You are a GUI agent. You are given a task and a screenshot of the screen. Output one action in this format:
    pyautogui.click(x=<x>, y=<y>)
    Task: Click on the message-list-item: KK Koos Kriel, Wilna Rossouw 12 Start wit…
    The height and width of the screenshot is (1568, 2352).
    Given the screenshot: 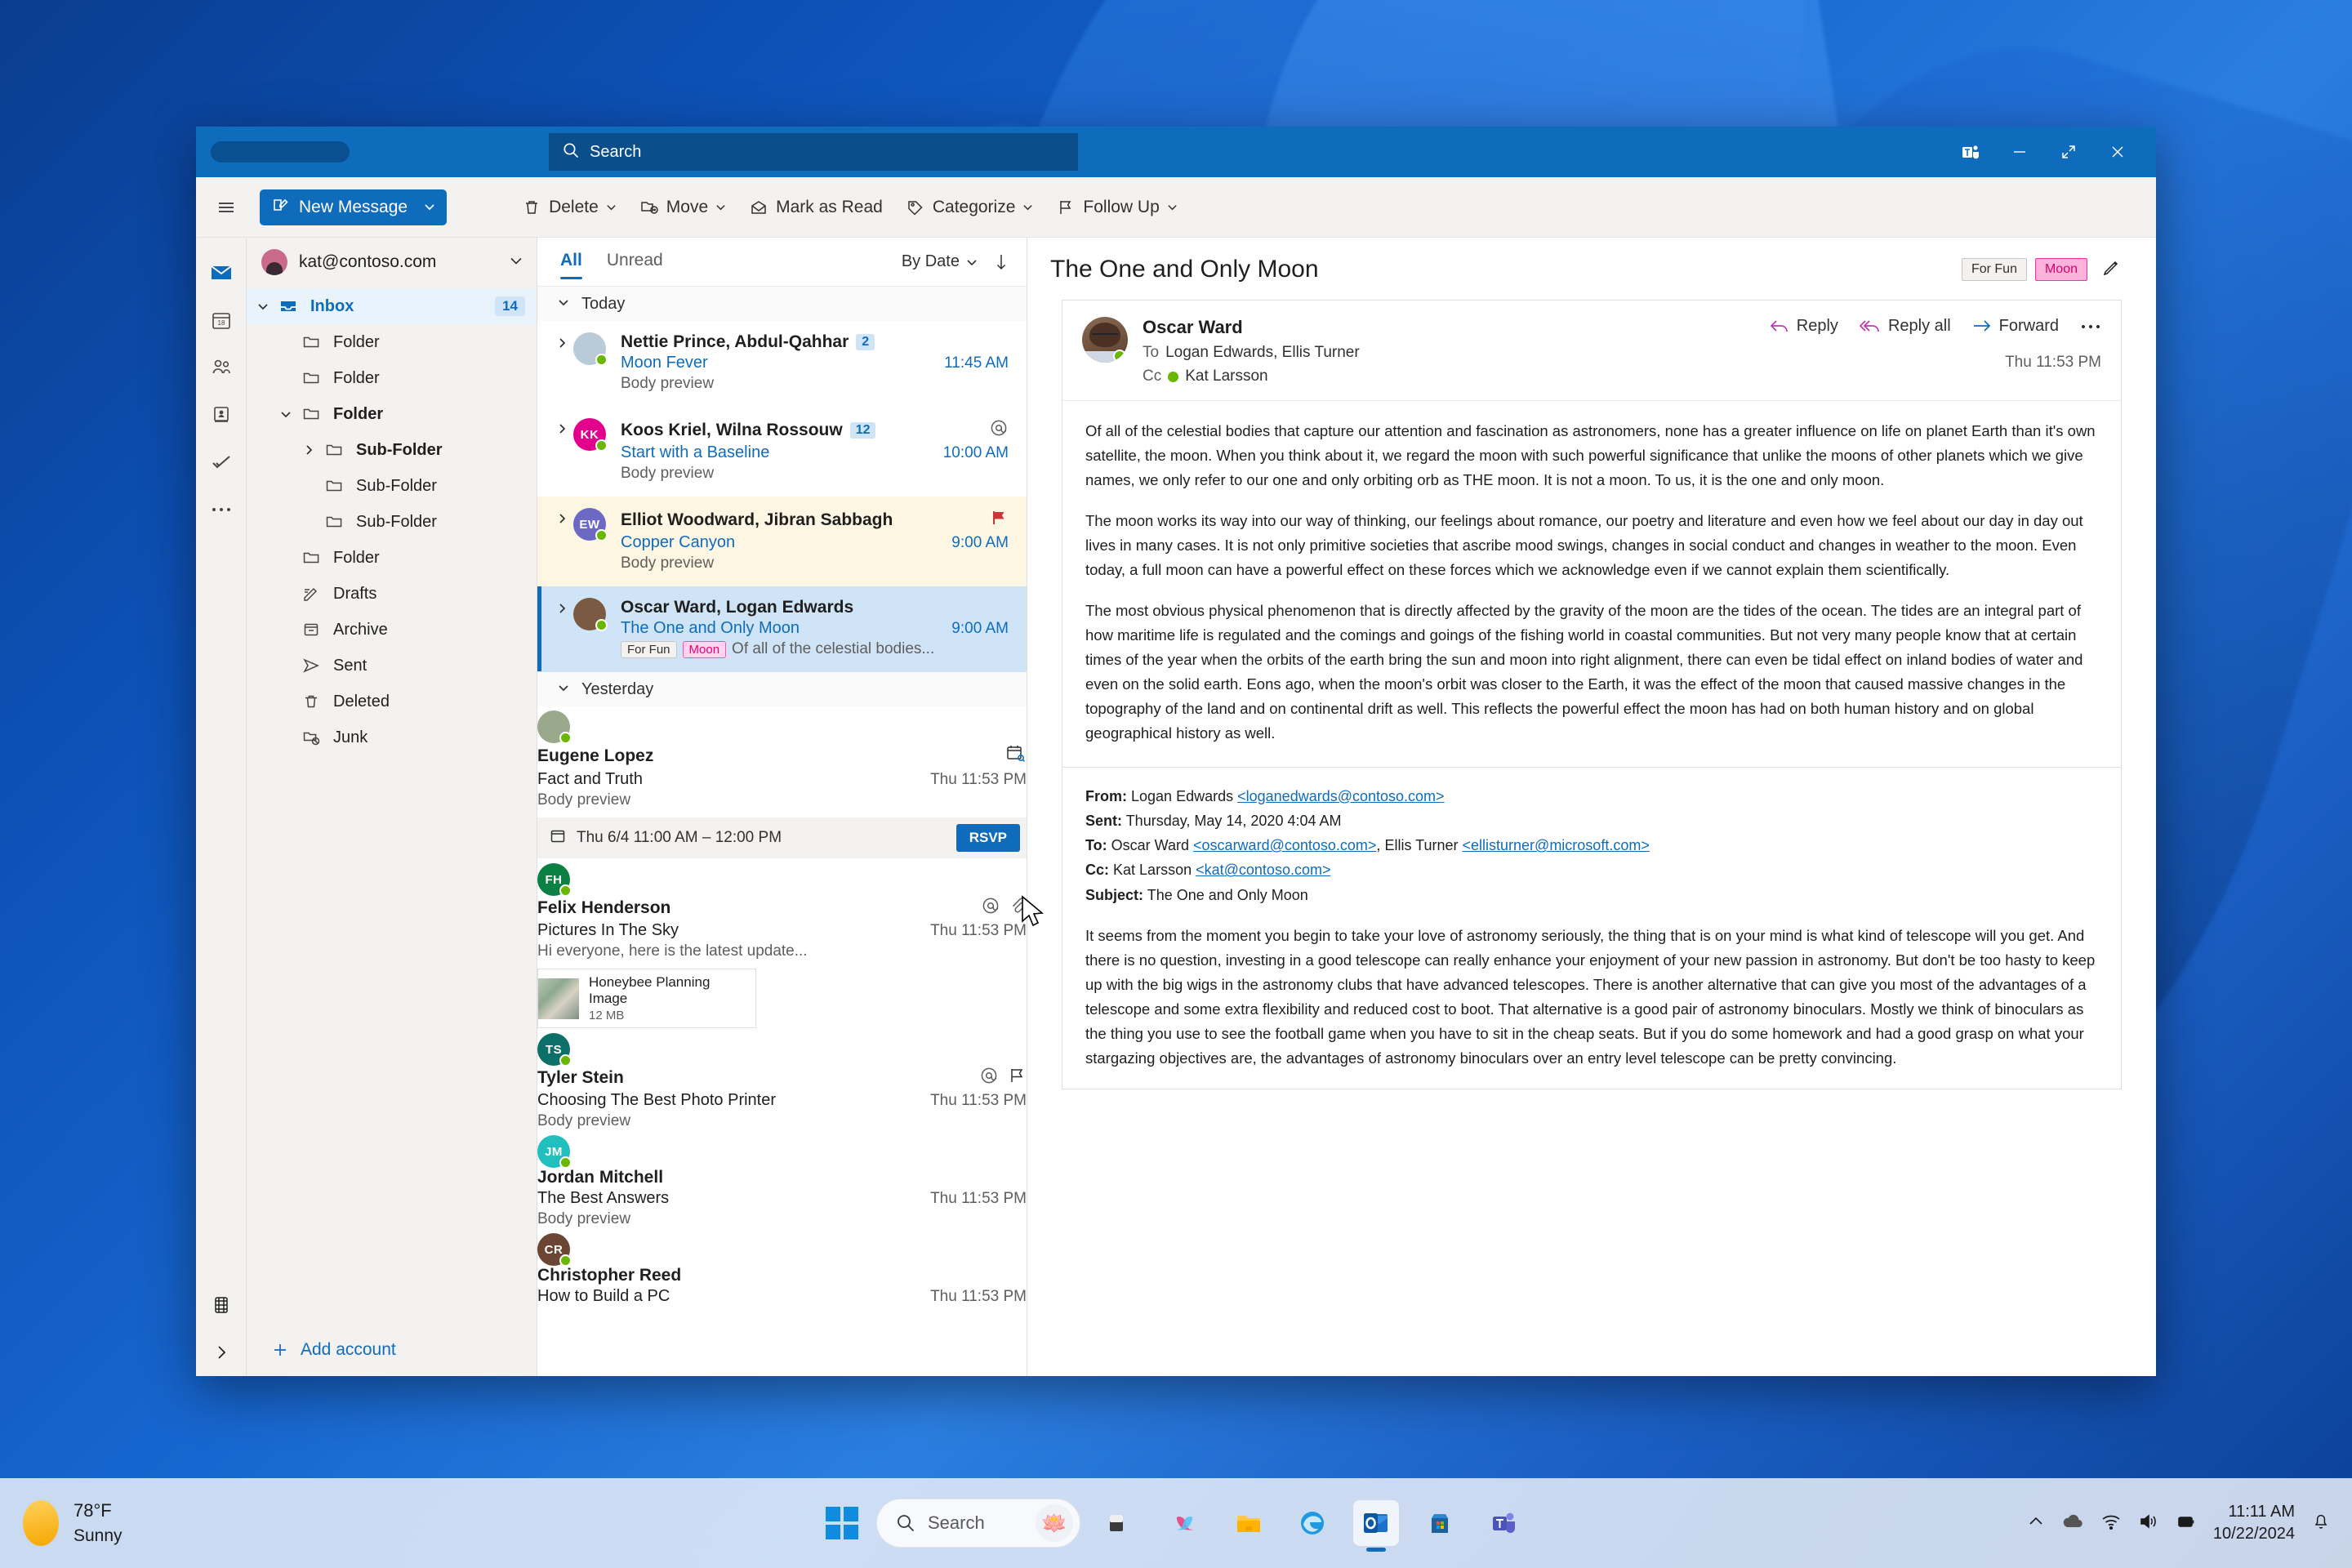 What is the action you would take?
    pyautogui.click(x=782, y=452)
    